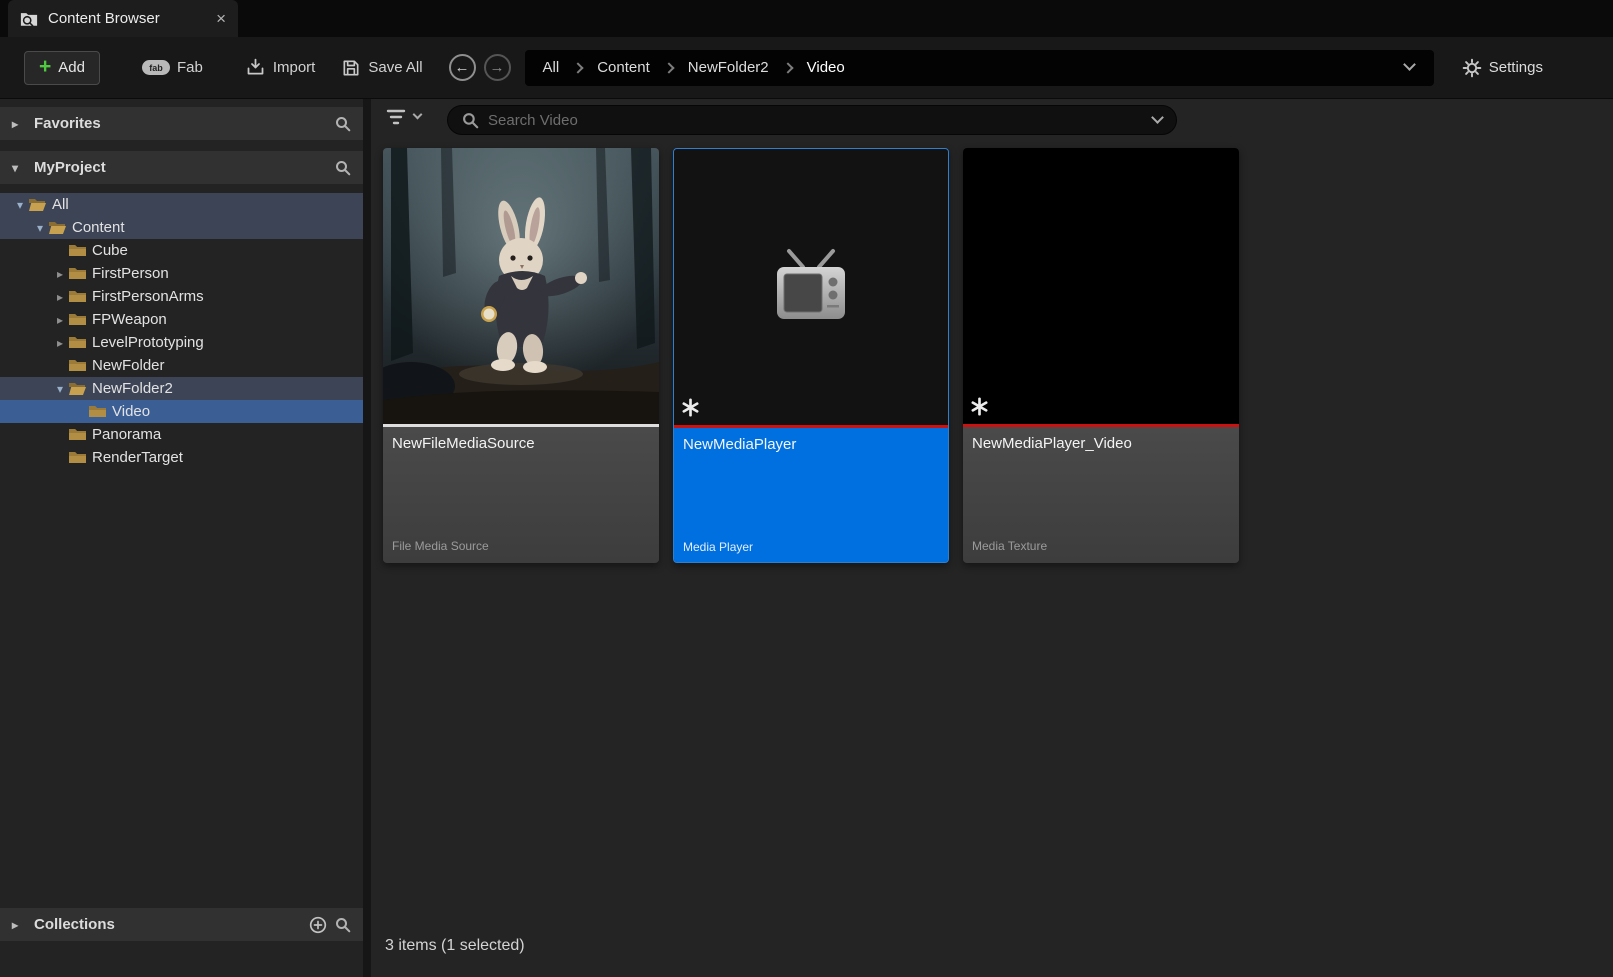 Image resolution: width=1613 pixels, height=977 pixels. Describe the element at coordinates (181, 319) in the screenshot. I see `tree-item-fpweapon: ▸ FPWeapon` at that location.